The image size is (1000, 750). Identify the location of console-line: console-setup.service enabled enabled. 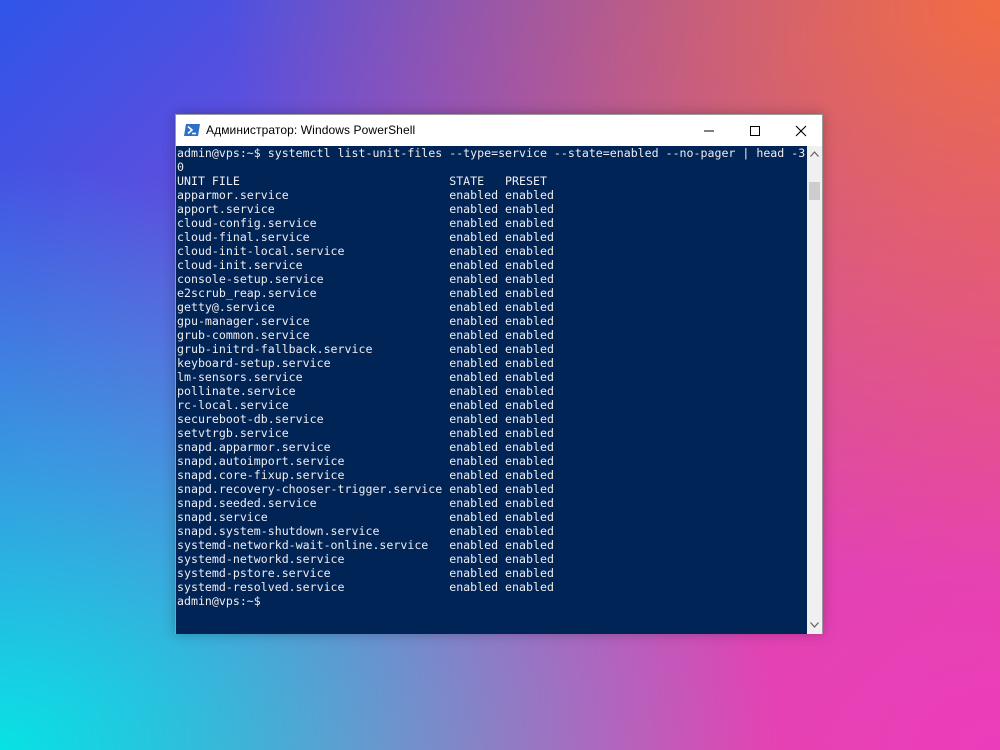
(365, 279).